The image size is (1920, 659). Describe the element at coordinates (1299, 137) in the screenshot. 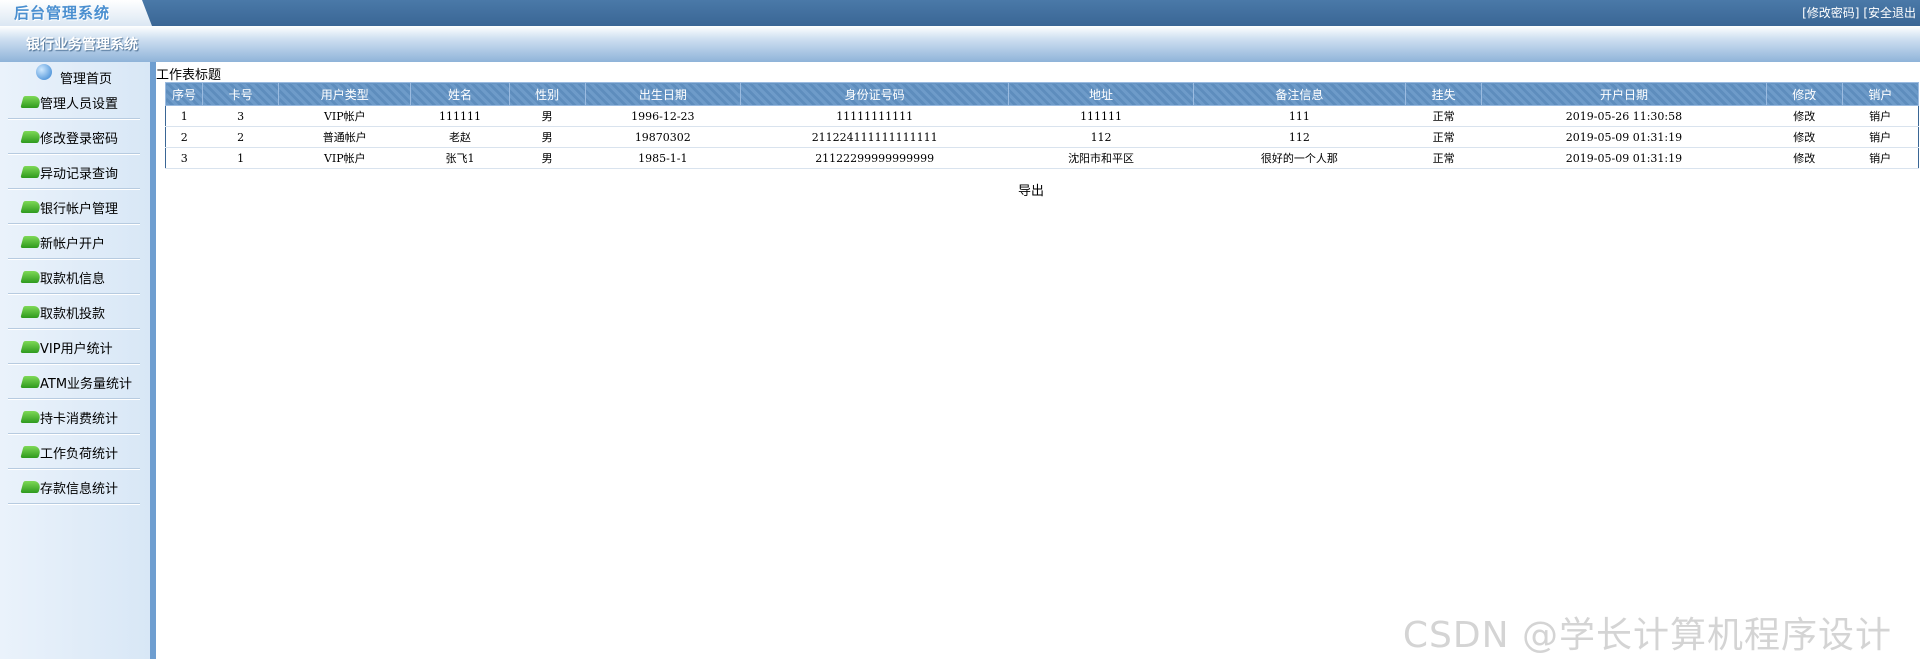

I see `cell-notes: 112` at that location.